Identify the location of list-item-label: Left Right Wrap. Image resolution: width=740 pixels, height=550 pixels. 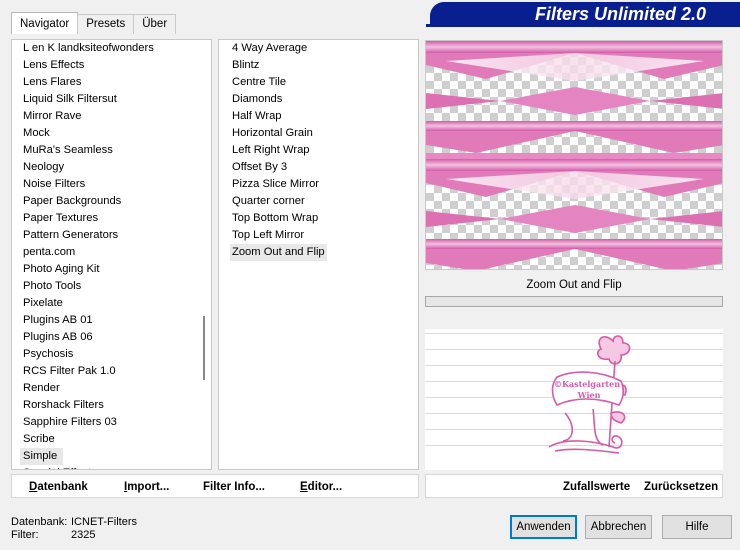
(271, 150).